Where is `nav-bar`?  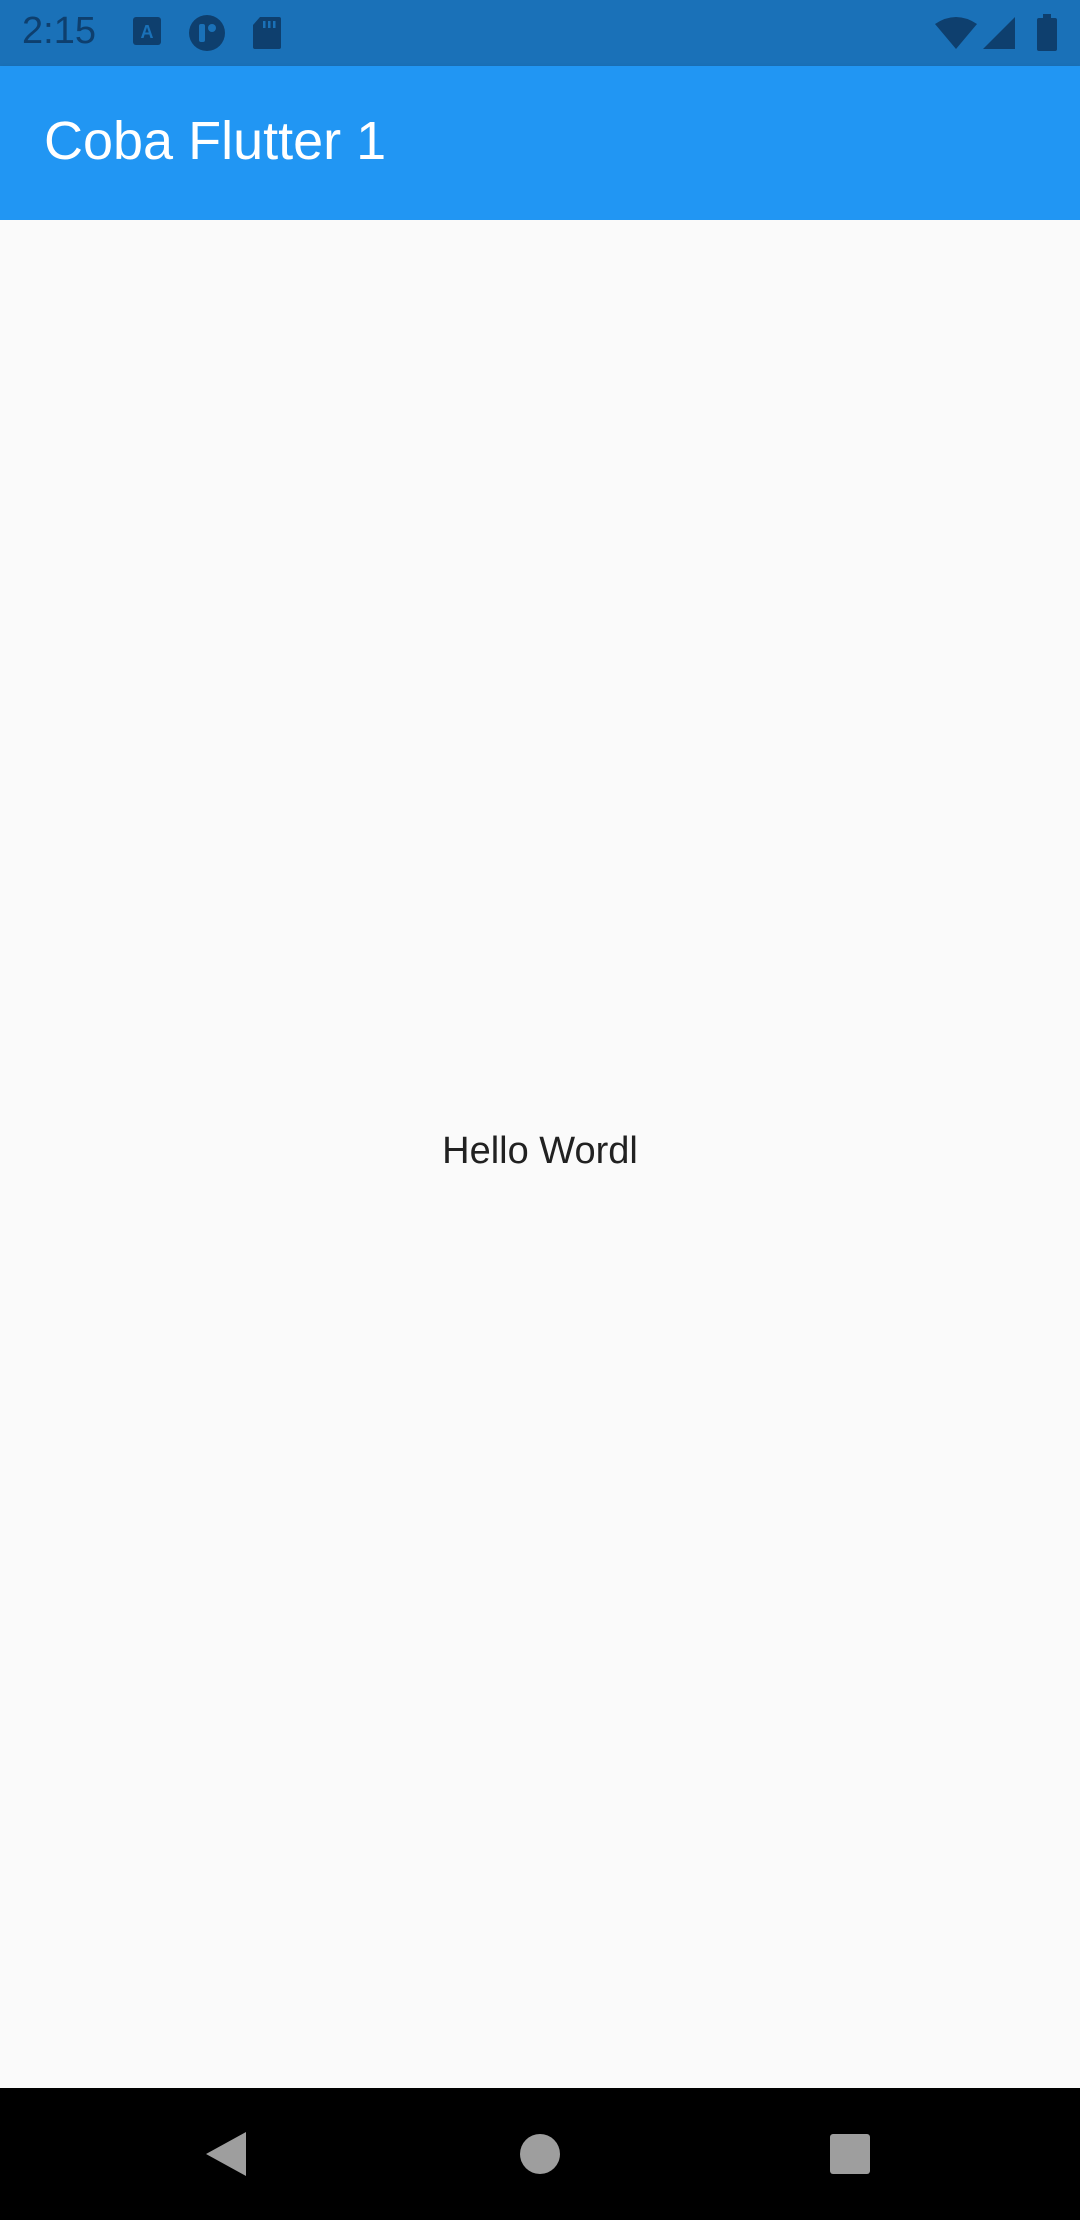
nav-bar is located at coordinates (540, 2154).